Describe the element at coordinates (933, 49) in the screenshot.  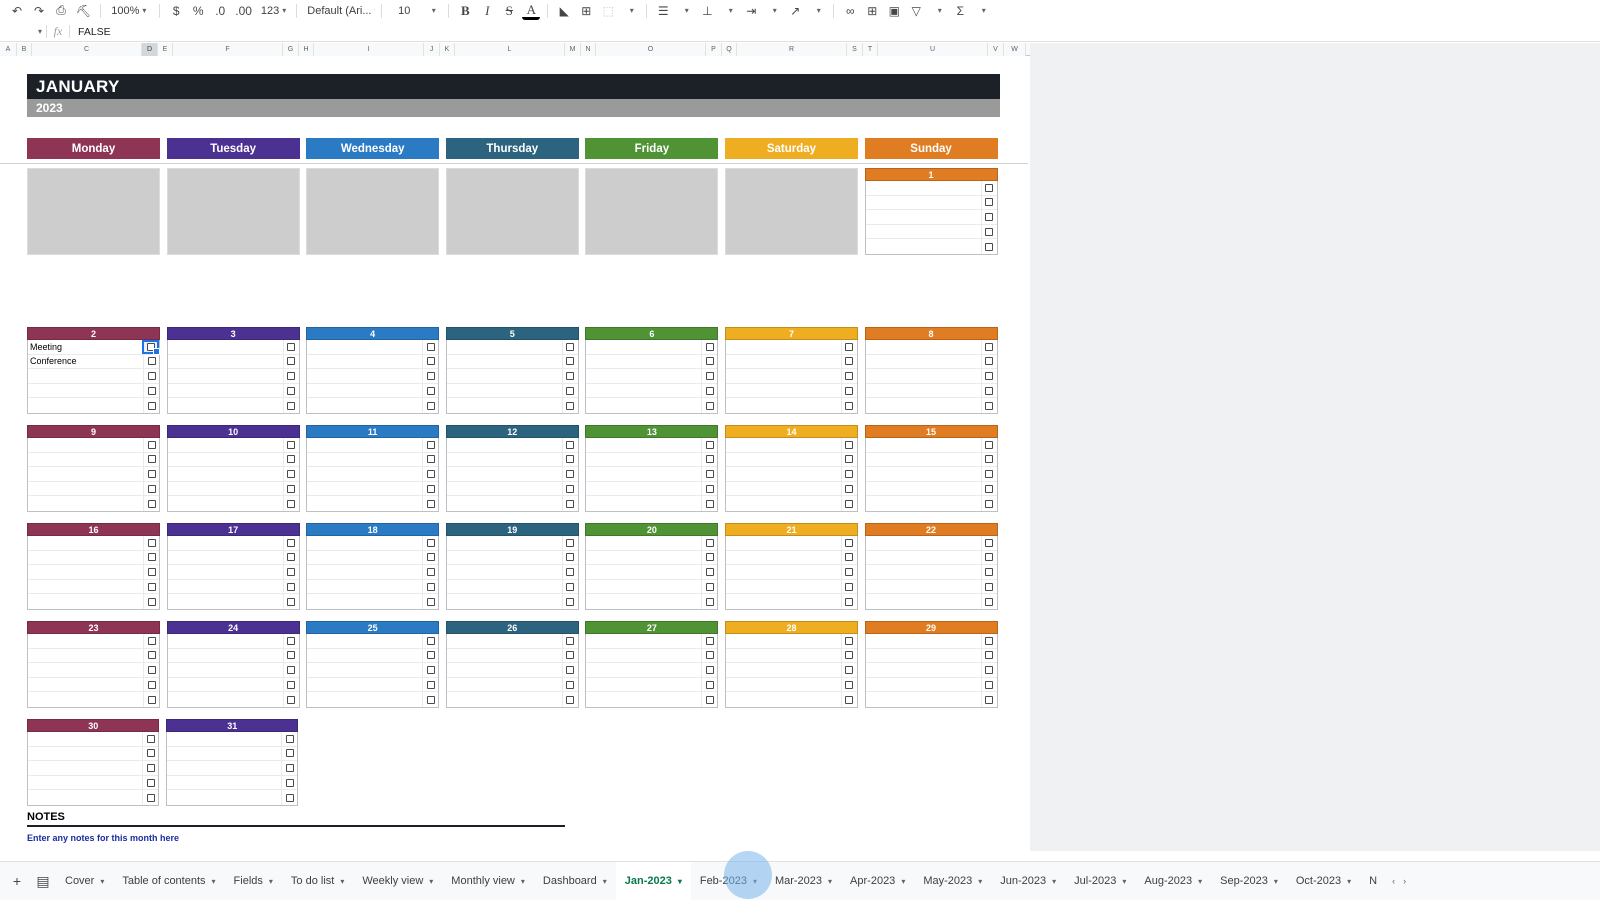
I see `column-header-u: U` at that location.